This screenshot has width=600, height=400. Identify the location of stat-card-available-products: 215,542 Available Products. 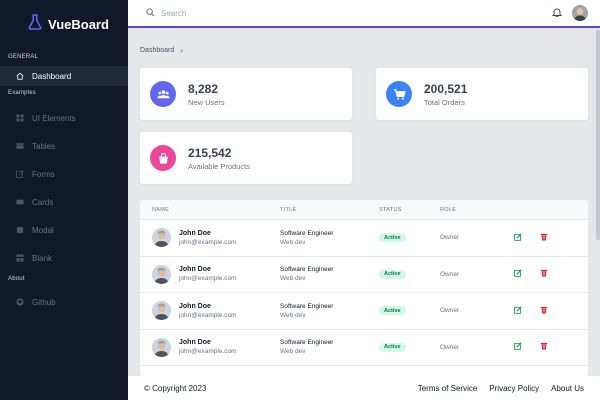
(246, 158).